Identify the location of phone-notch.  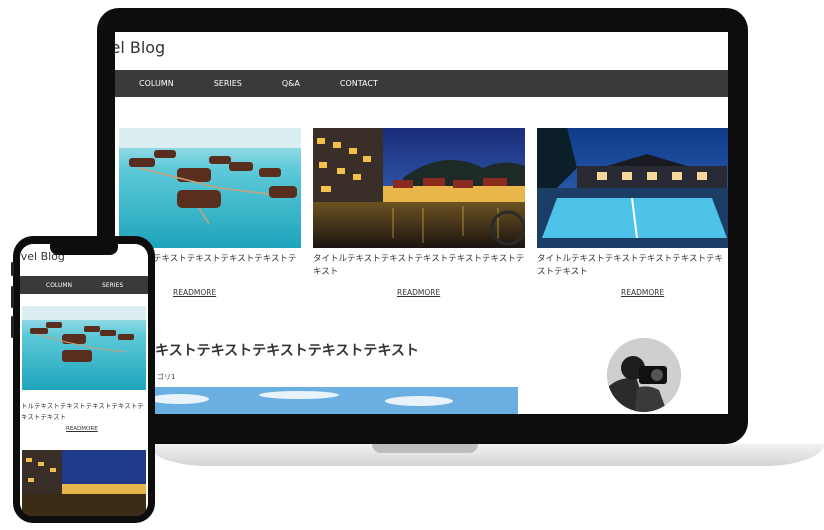
(84, 249).